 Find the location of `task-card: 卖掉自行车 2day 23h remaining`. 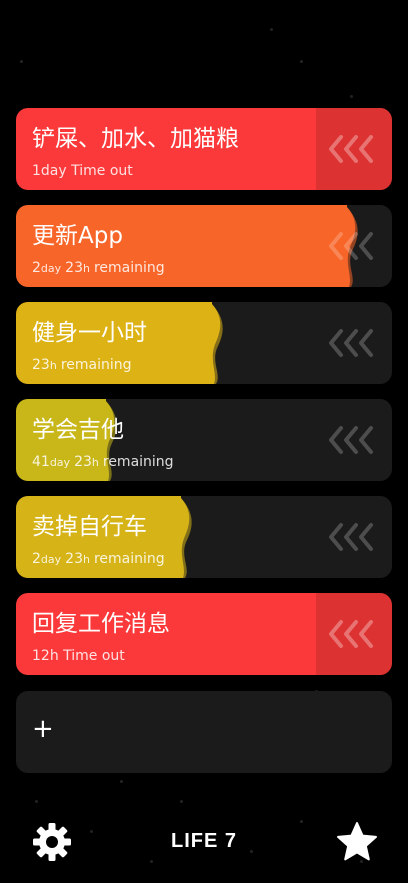

task-card: 卖掉自行车 2day 23h remaining is located at coordinates (204, 537).